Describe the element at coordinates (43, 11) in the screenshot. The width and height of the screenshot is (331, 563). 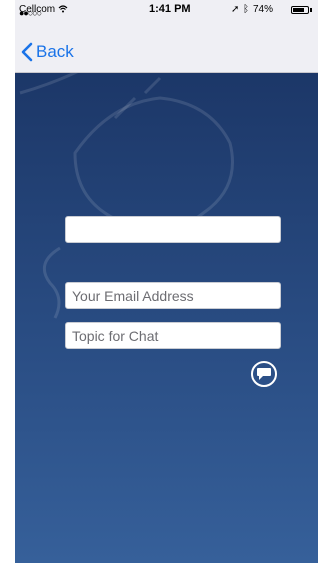
I see `carrier-info: ●●○○○ Cellcom` at that location.